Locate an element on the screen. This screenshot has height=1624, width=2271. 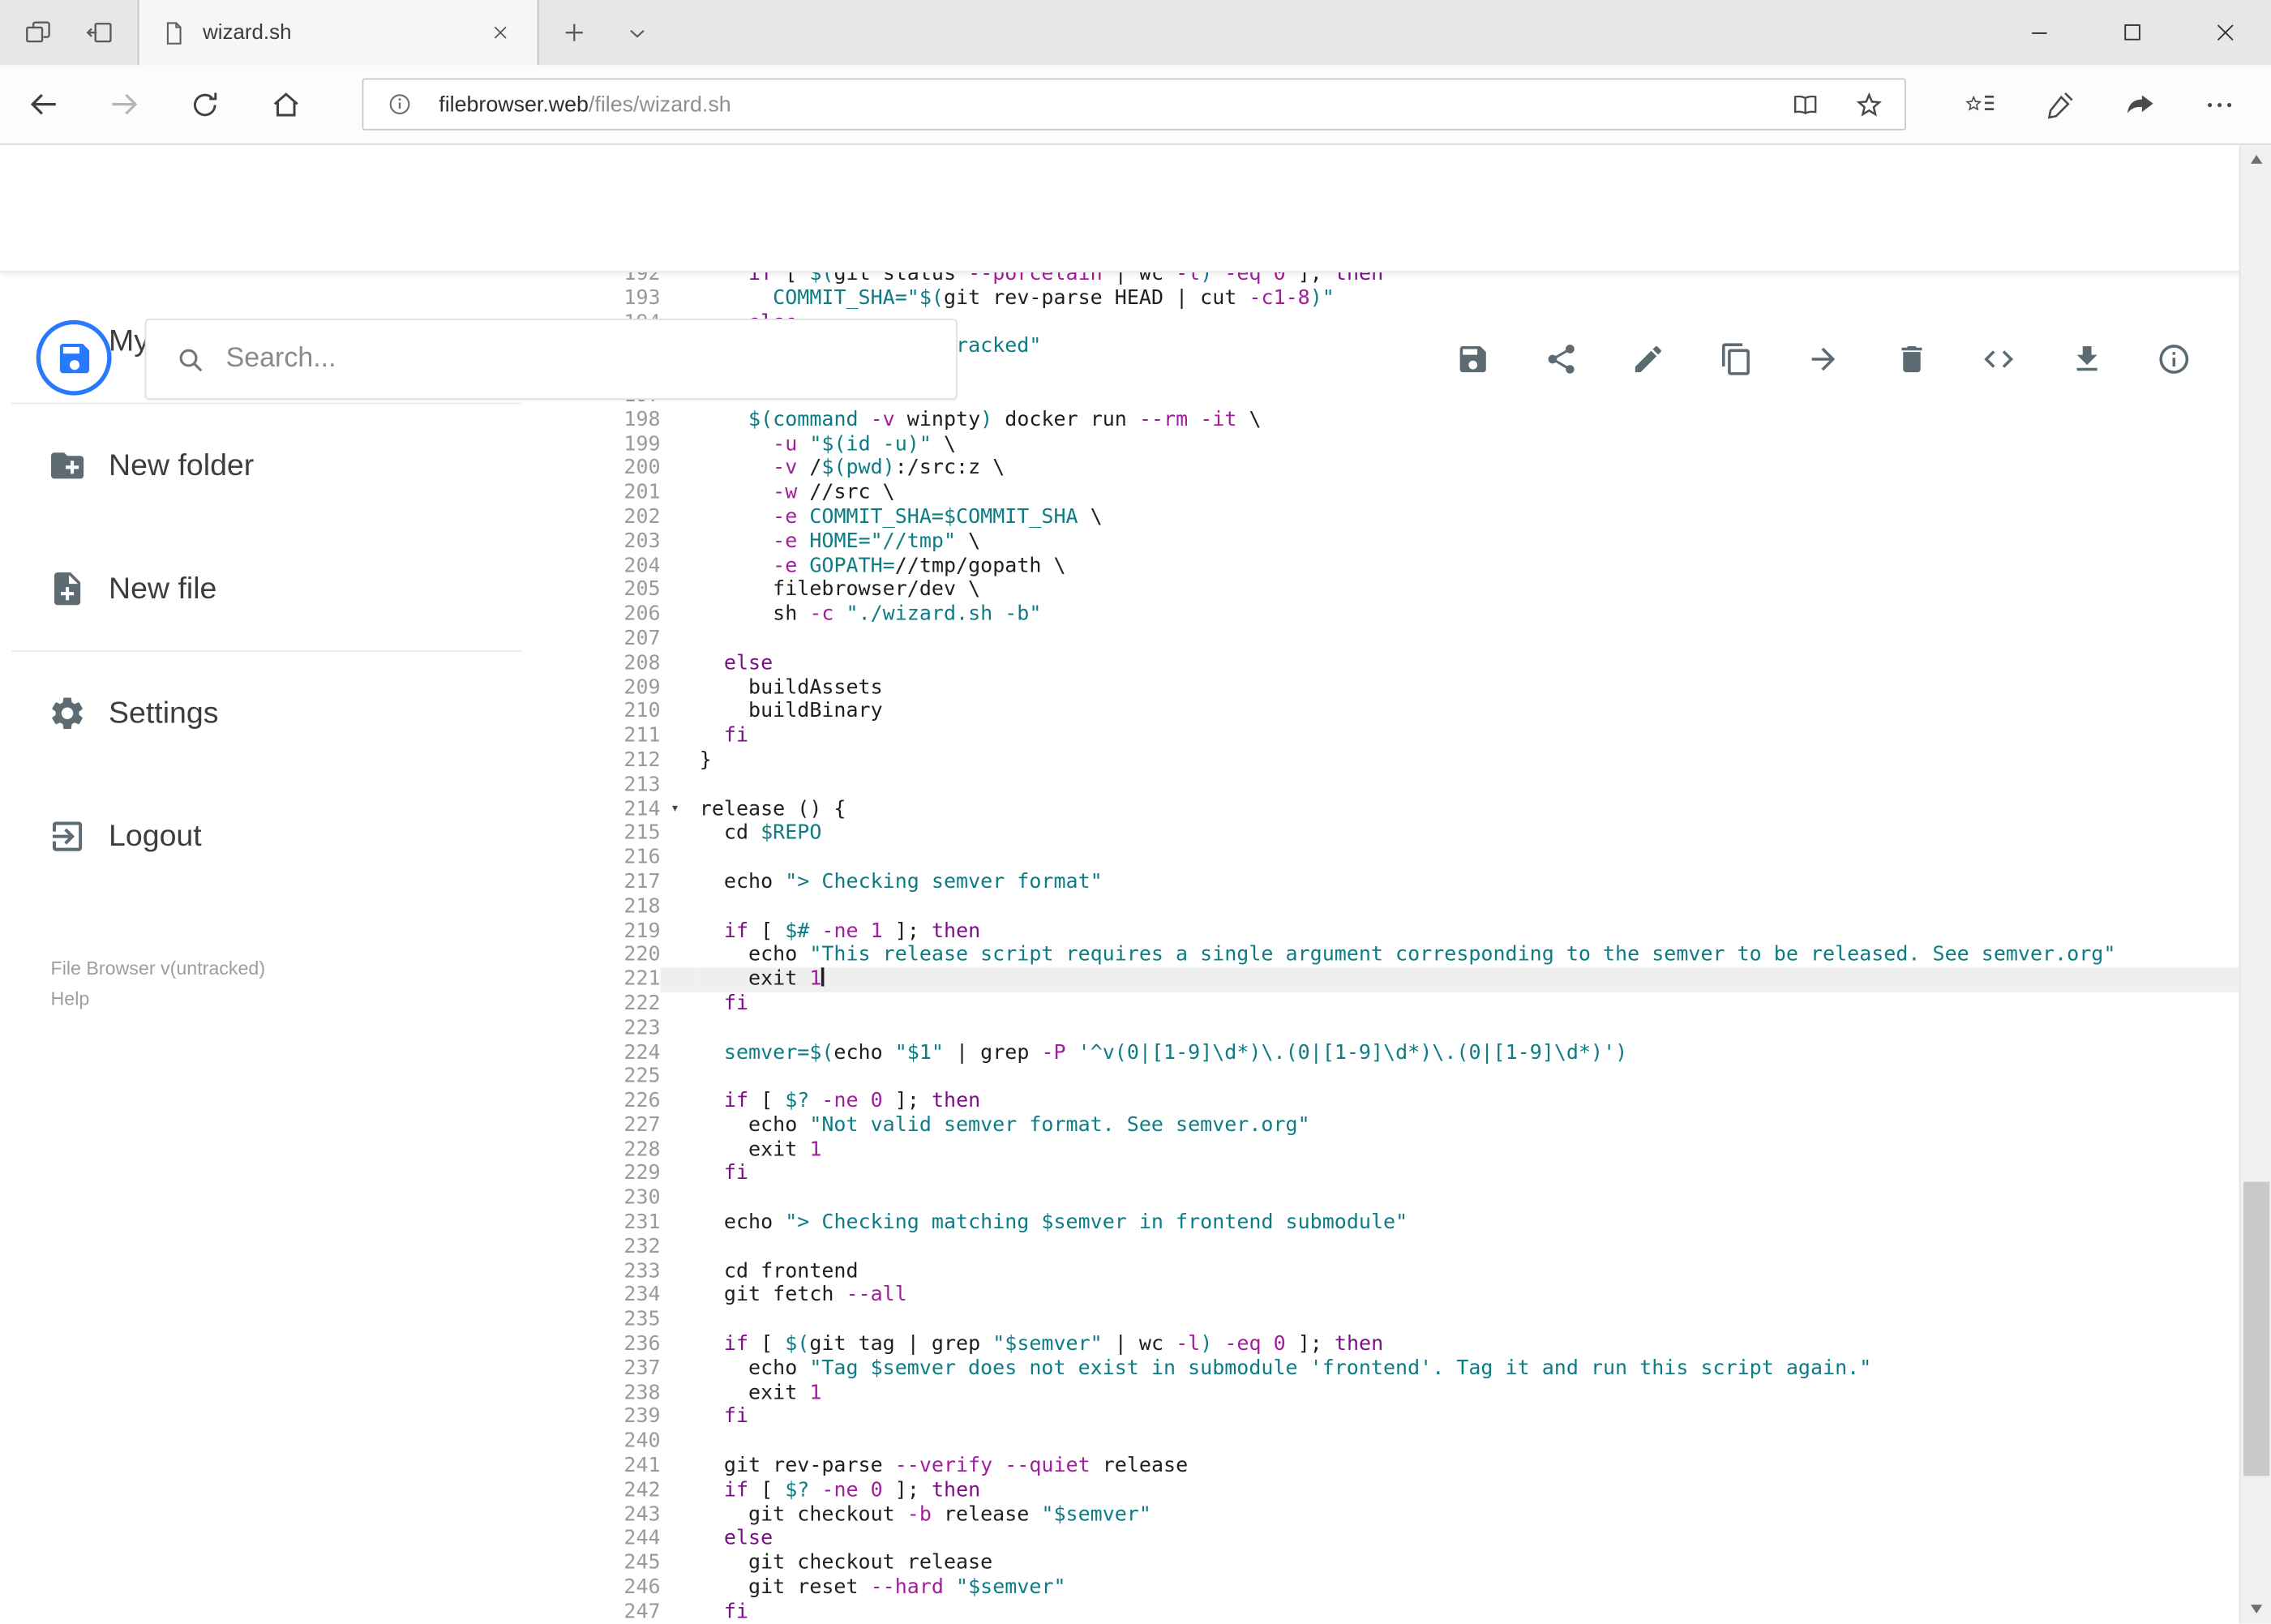
save-button is located at coordinates (1472, 360).